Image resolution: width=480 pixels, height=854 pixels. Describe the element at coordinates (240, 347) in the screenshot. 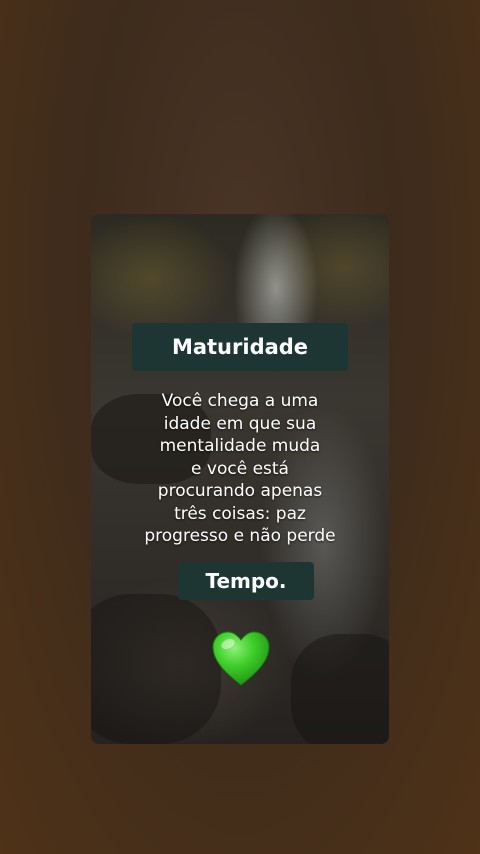

I see `title-label: Maturidade` at that location.